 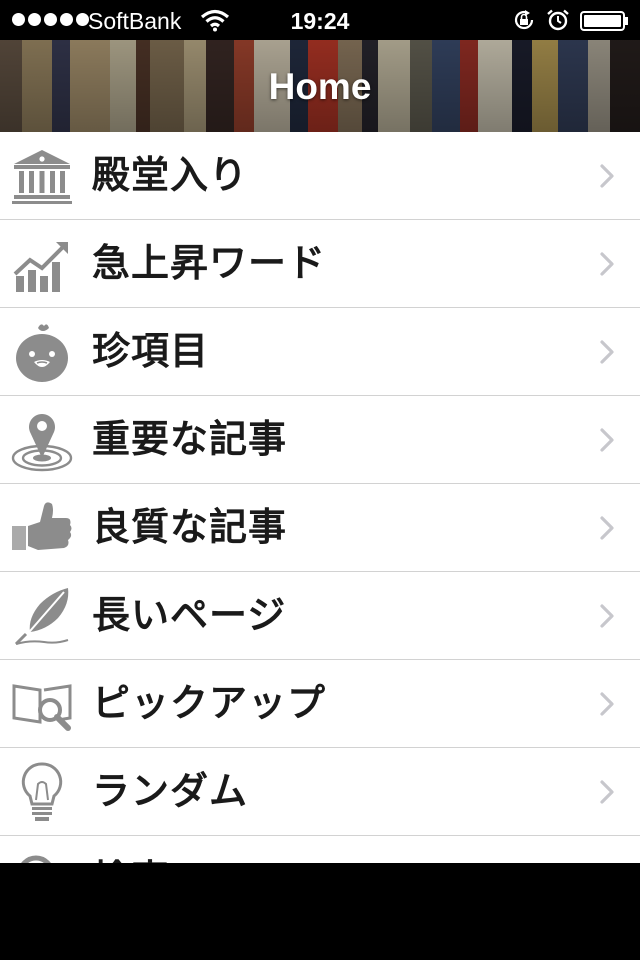 I want to click on nav-title: Home, so click(x=320, y=86).